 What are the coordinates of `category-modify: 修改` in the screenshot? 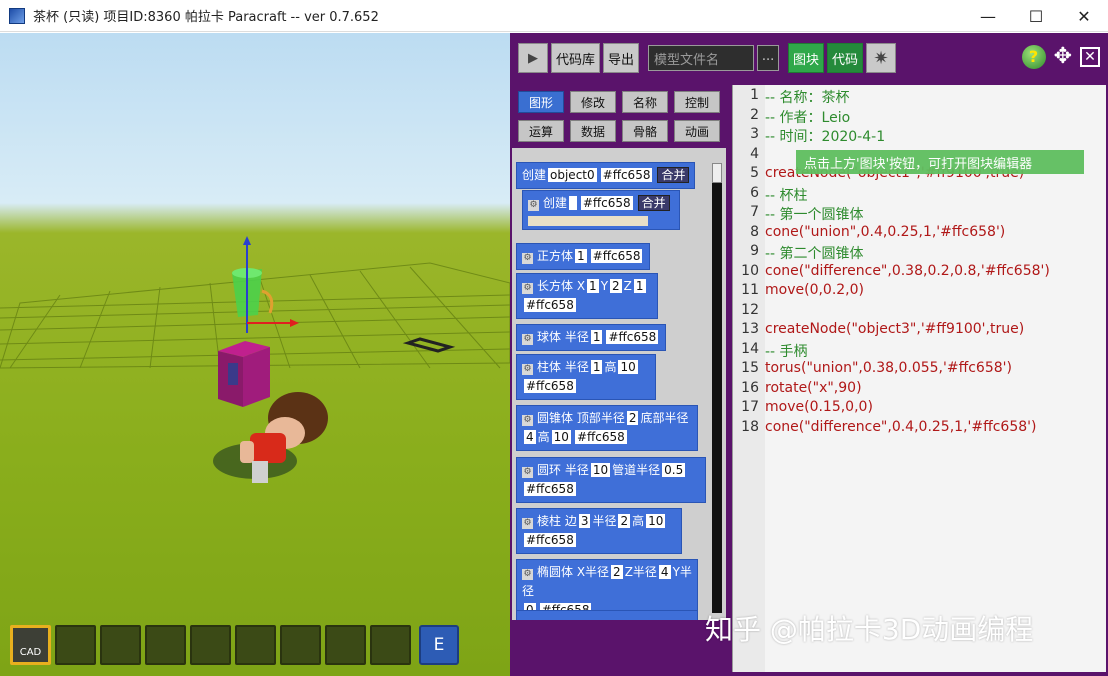 It's located at (593, 102).